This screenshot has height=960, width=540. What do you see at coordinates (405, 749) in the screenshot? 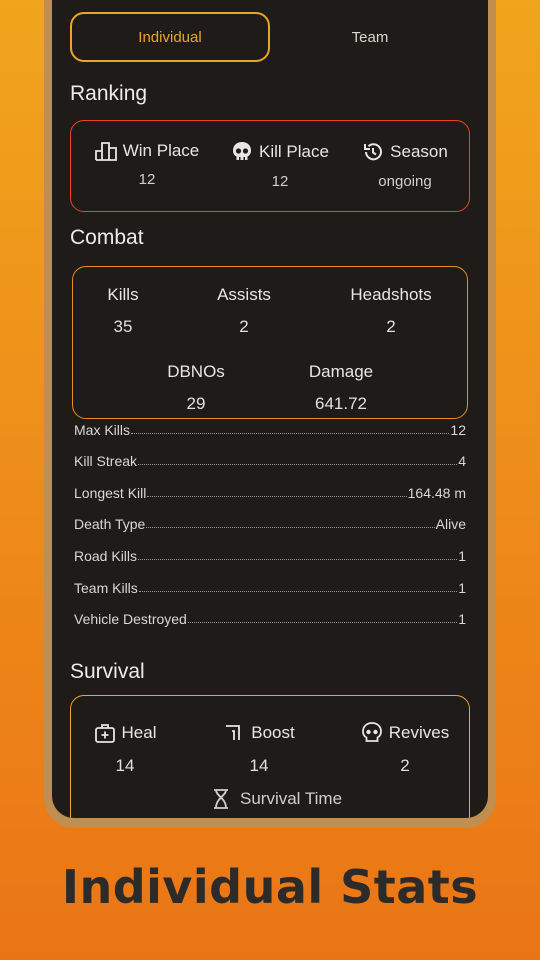
I see `survival-revives: Revives 2` at bounding box center [405, 749].